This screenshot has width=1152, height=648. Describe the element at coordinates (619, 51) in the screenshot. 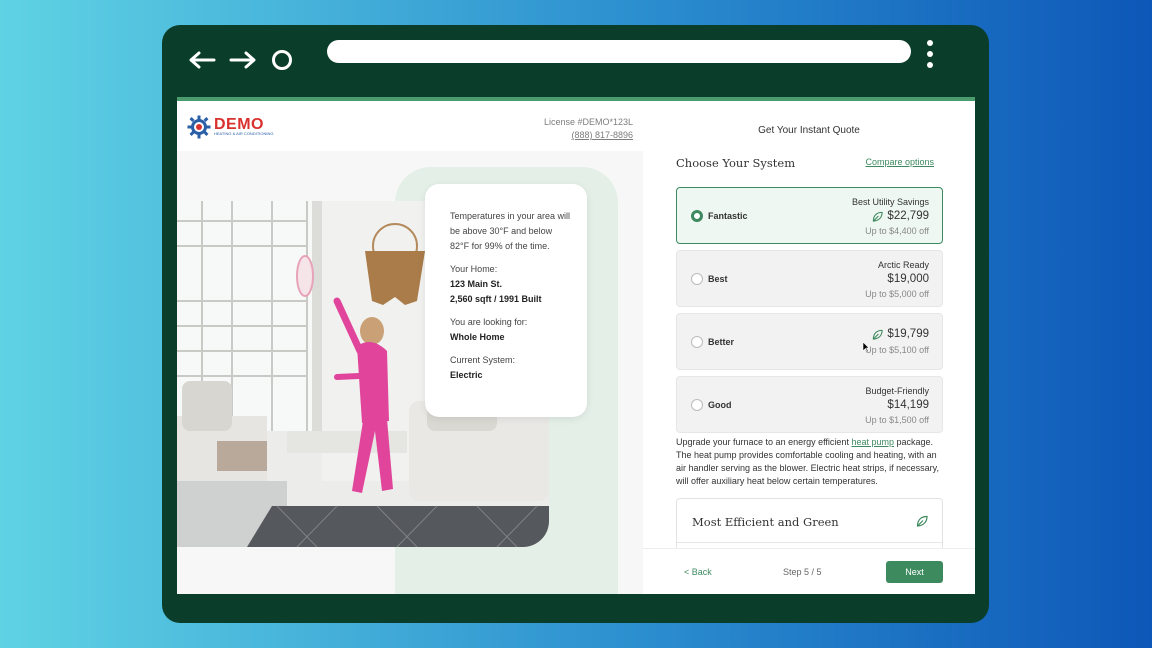

I see `address-bar` at that location.